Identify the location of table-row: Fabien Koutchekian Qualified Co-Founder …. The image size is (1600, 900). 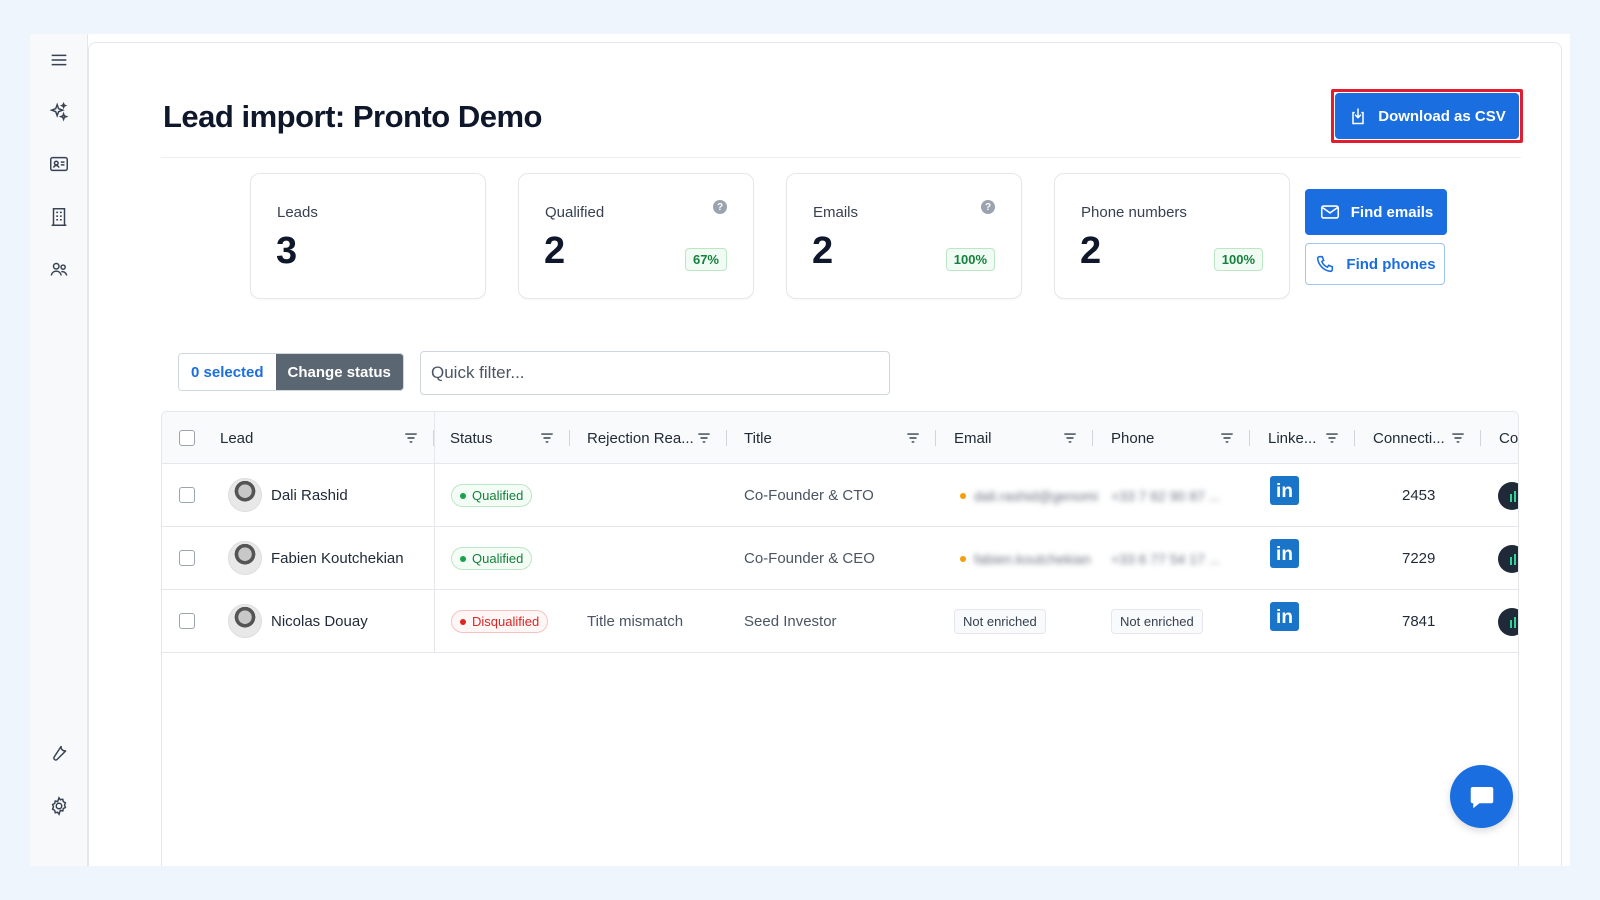
(840, 558).